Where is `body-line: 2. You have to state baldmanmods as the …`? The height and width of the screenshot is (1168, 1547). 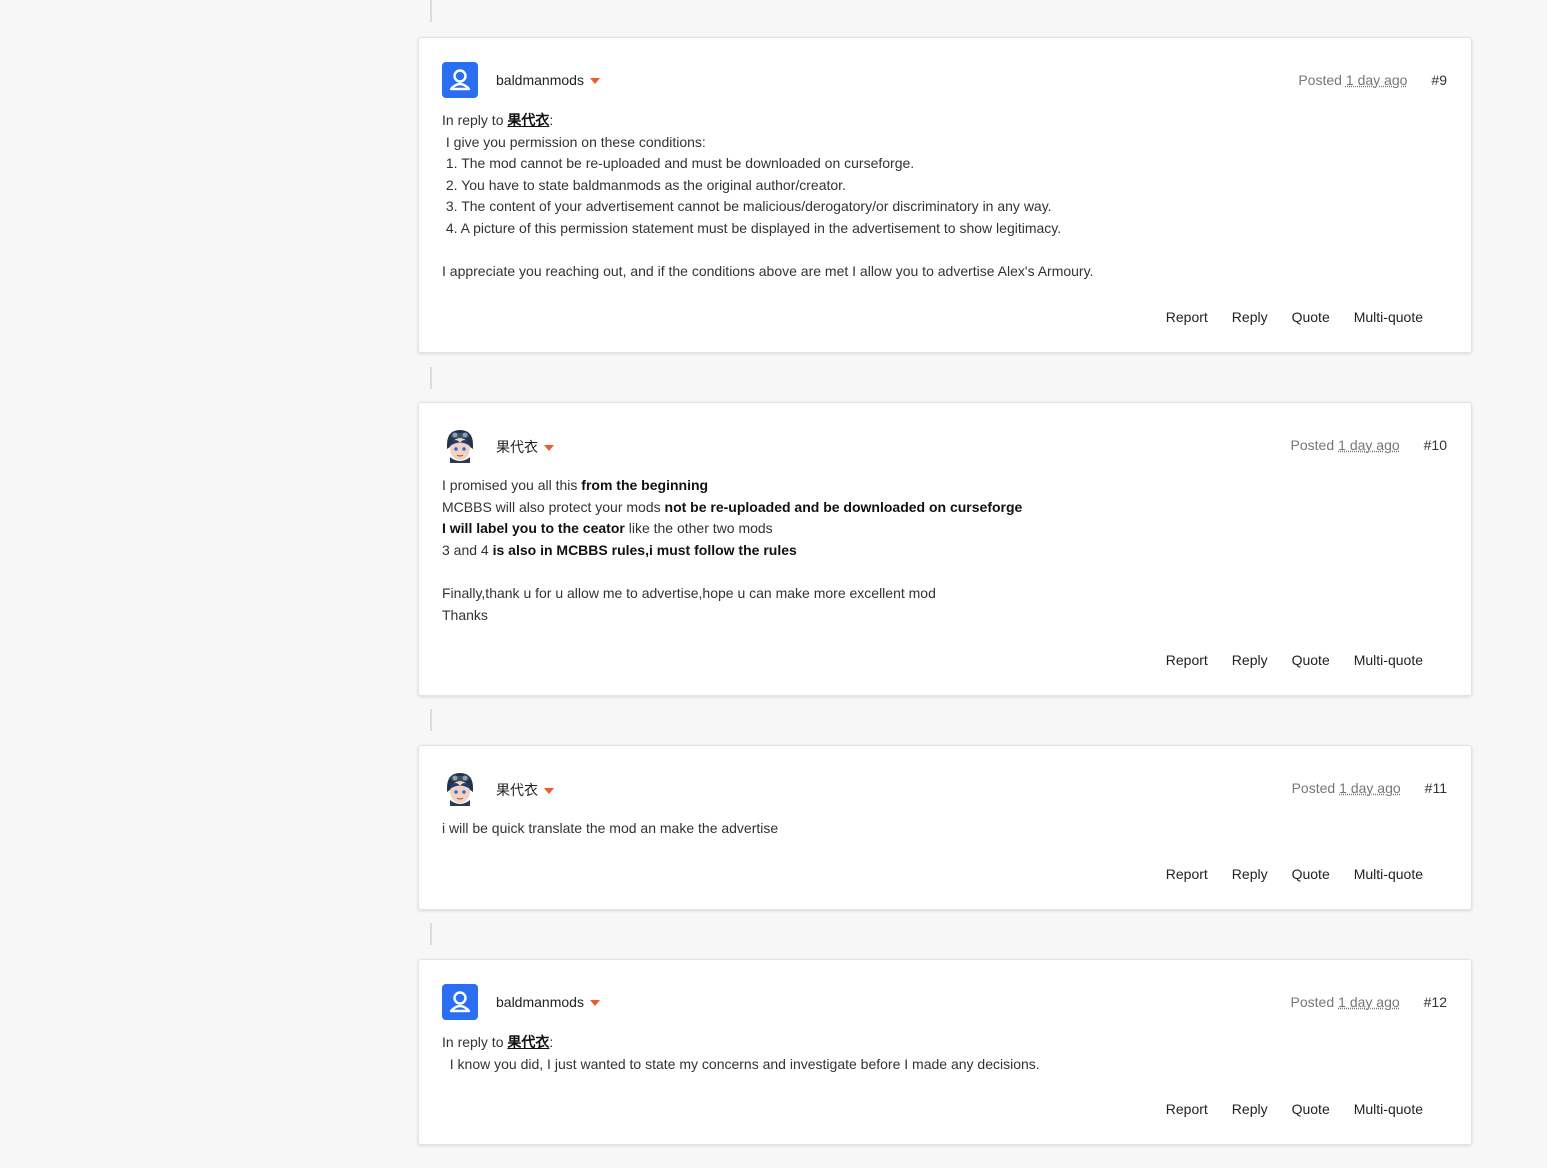
body-line: 2. You have to state baldmanmods as the … is located at coordinates (644, 184).